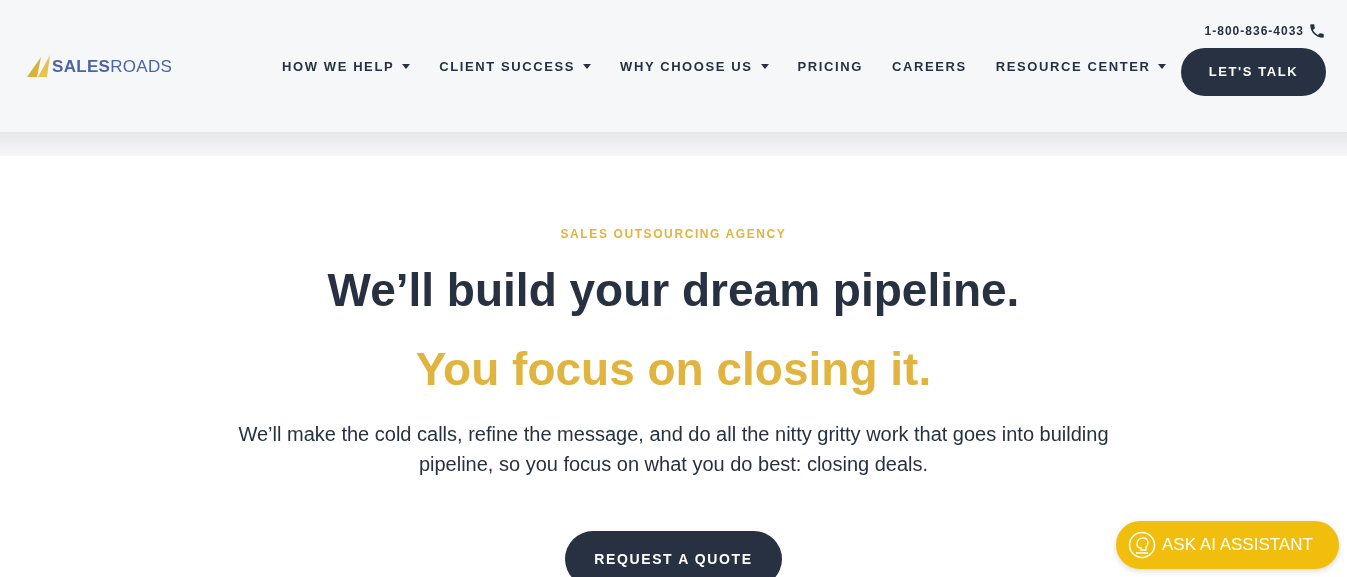 This screenshot has height=577, width=1347. I want to click on phone-icon, so click(1317, 30).